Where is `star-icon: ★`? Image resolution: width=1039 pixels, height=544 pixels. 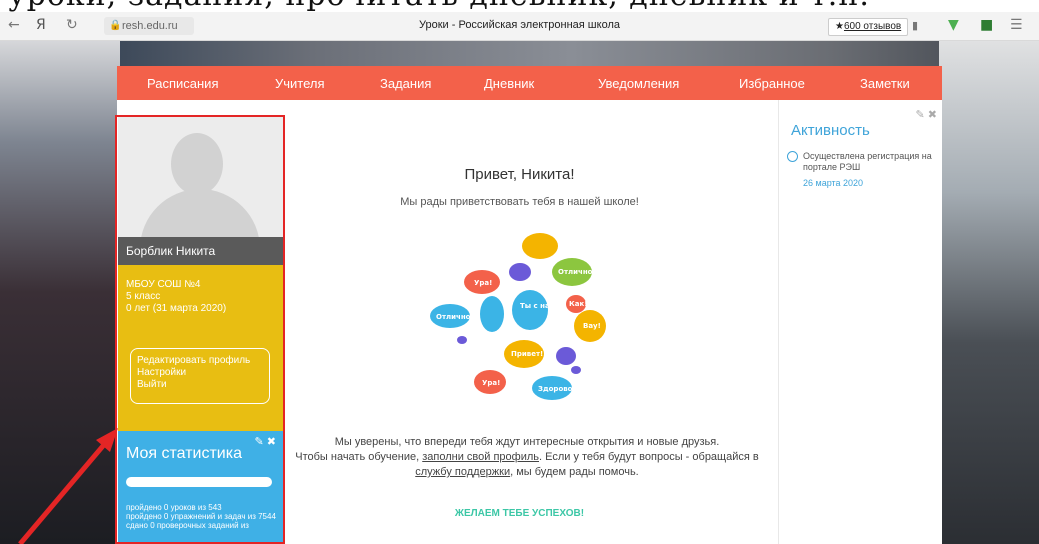
star-icon: ★ is located at coordinates (839, 26).